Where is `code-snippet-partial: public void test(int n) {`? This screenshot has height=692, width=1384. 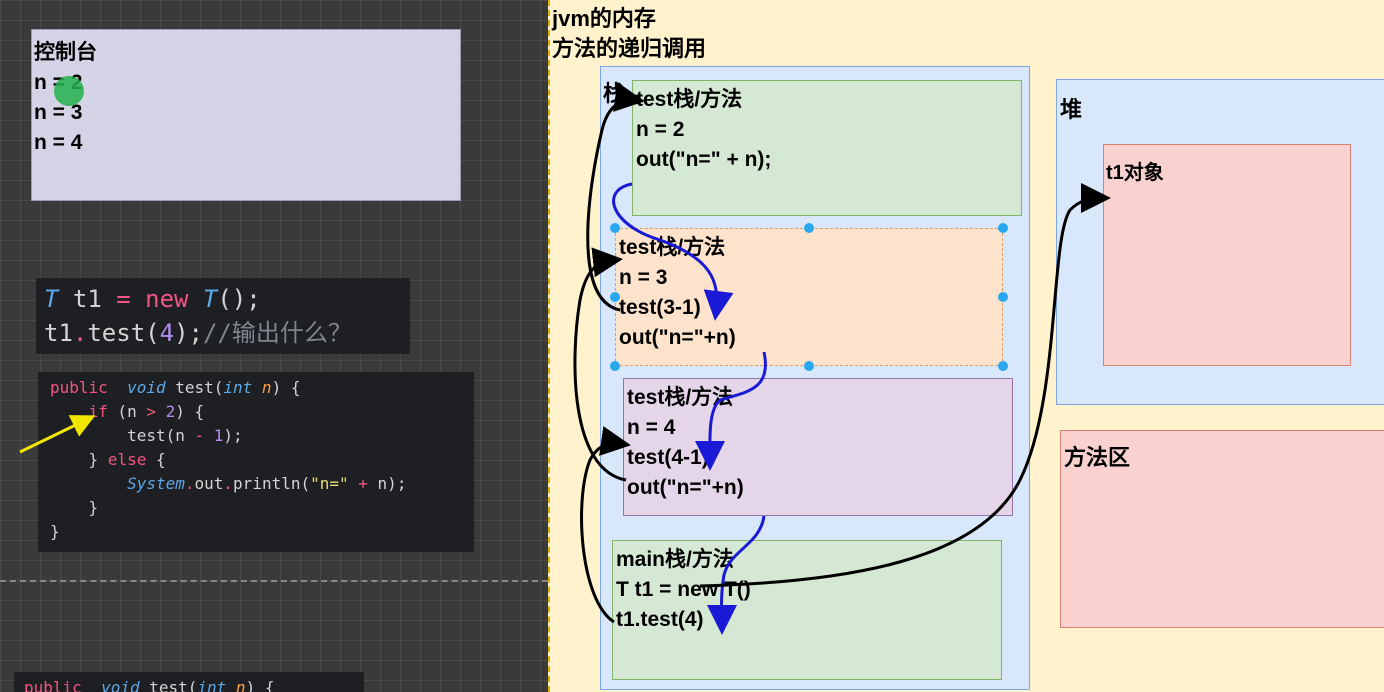 code-snippet-partial: public void test(int n) { is located at coordinates (189, 682).